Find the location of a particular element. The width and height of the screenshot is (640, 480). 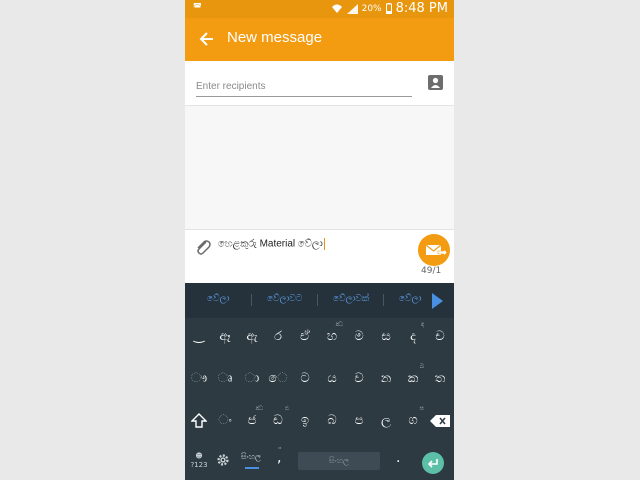

keyboard-bottom-row: ☻ ?123 සිංහල ", සිංහල . is located at coordinates (319, 462).